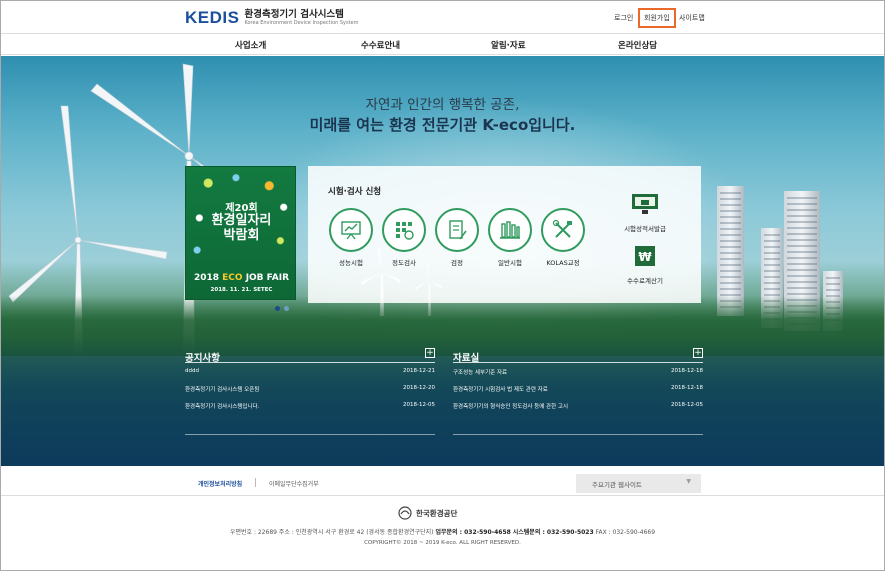 The image size is (885, 571). I want to click on footer-system-inquiry: 시스템문의 : 032-590-5023, so click(553, 532).